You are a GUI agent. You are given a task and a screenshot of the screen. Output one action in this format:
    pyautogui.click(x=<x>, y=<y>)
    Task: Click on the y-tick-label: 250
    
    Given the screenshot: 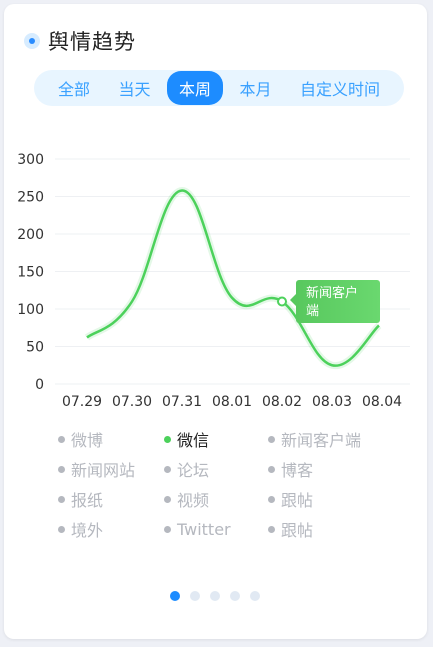 What is the action you would take?
    pyautogui.click(x=30, y=198)
    